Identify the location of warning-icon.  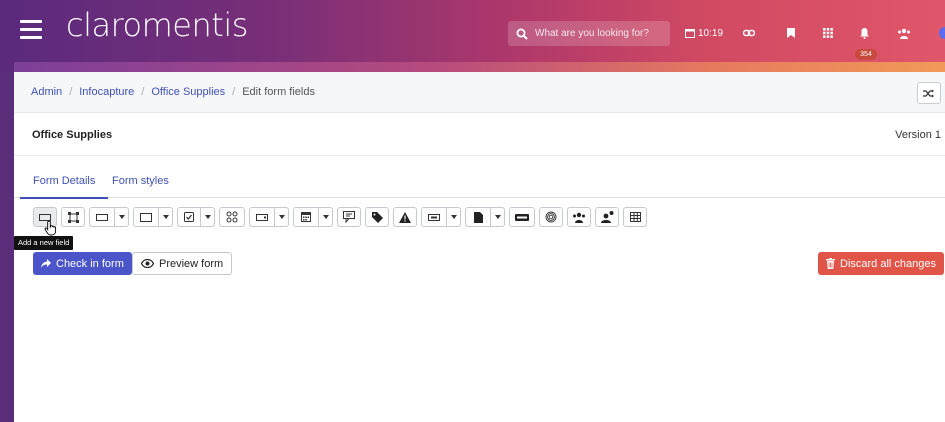
(405, 217).